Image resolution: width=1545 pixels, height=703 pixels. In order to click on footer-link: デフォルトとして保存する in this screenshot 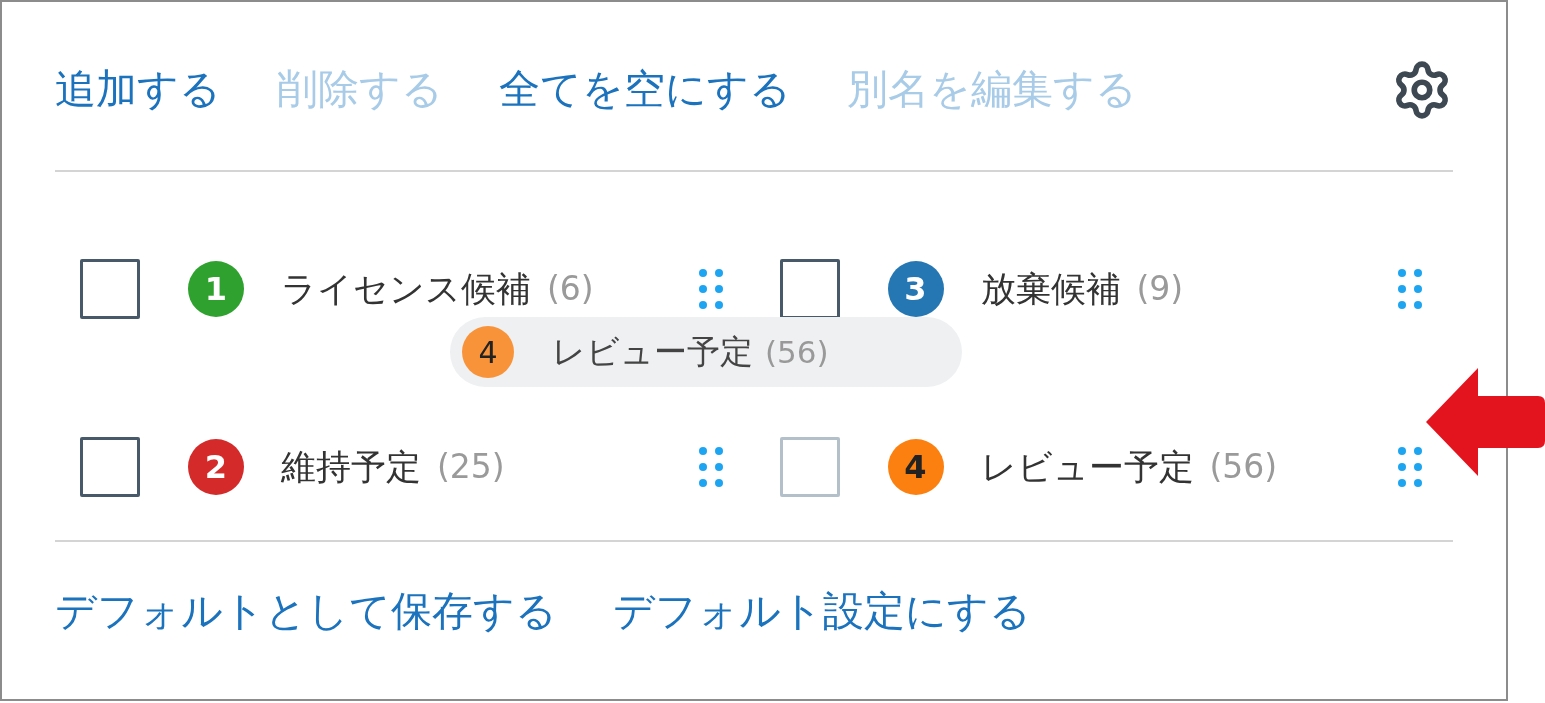, I will do `click(306, 612)`.